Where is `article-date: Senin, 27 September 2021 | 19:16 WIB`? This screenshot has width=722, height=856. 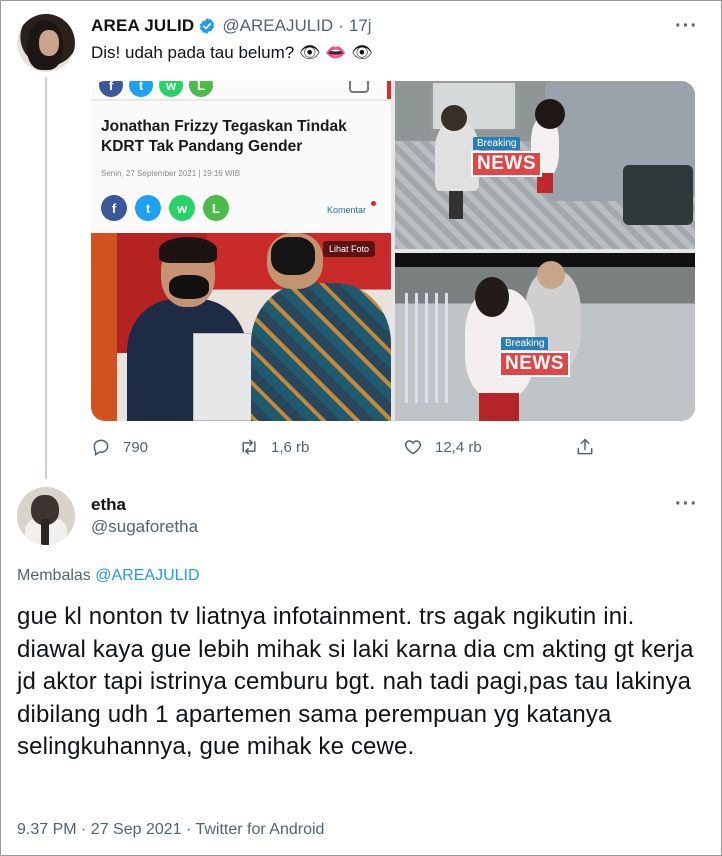
article-date: Senin, 27 September 2021 | 19:16 WIB is located at coordinates (171, 173).